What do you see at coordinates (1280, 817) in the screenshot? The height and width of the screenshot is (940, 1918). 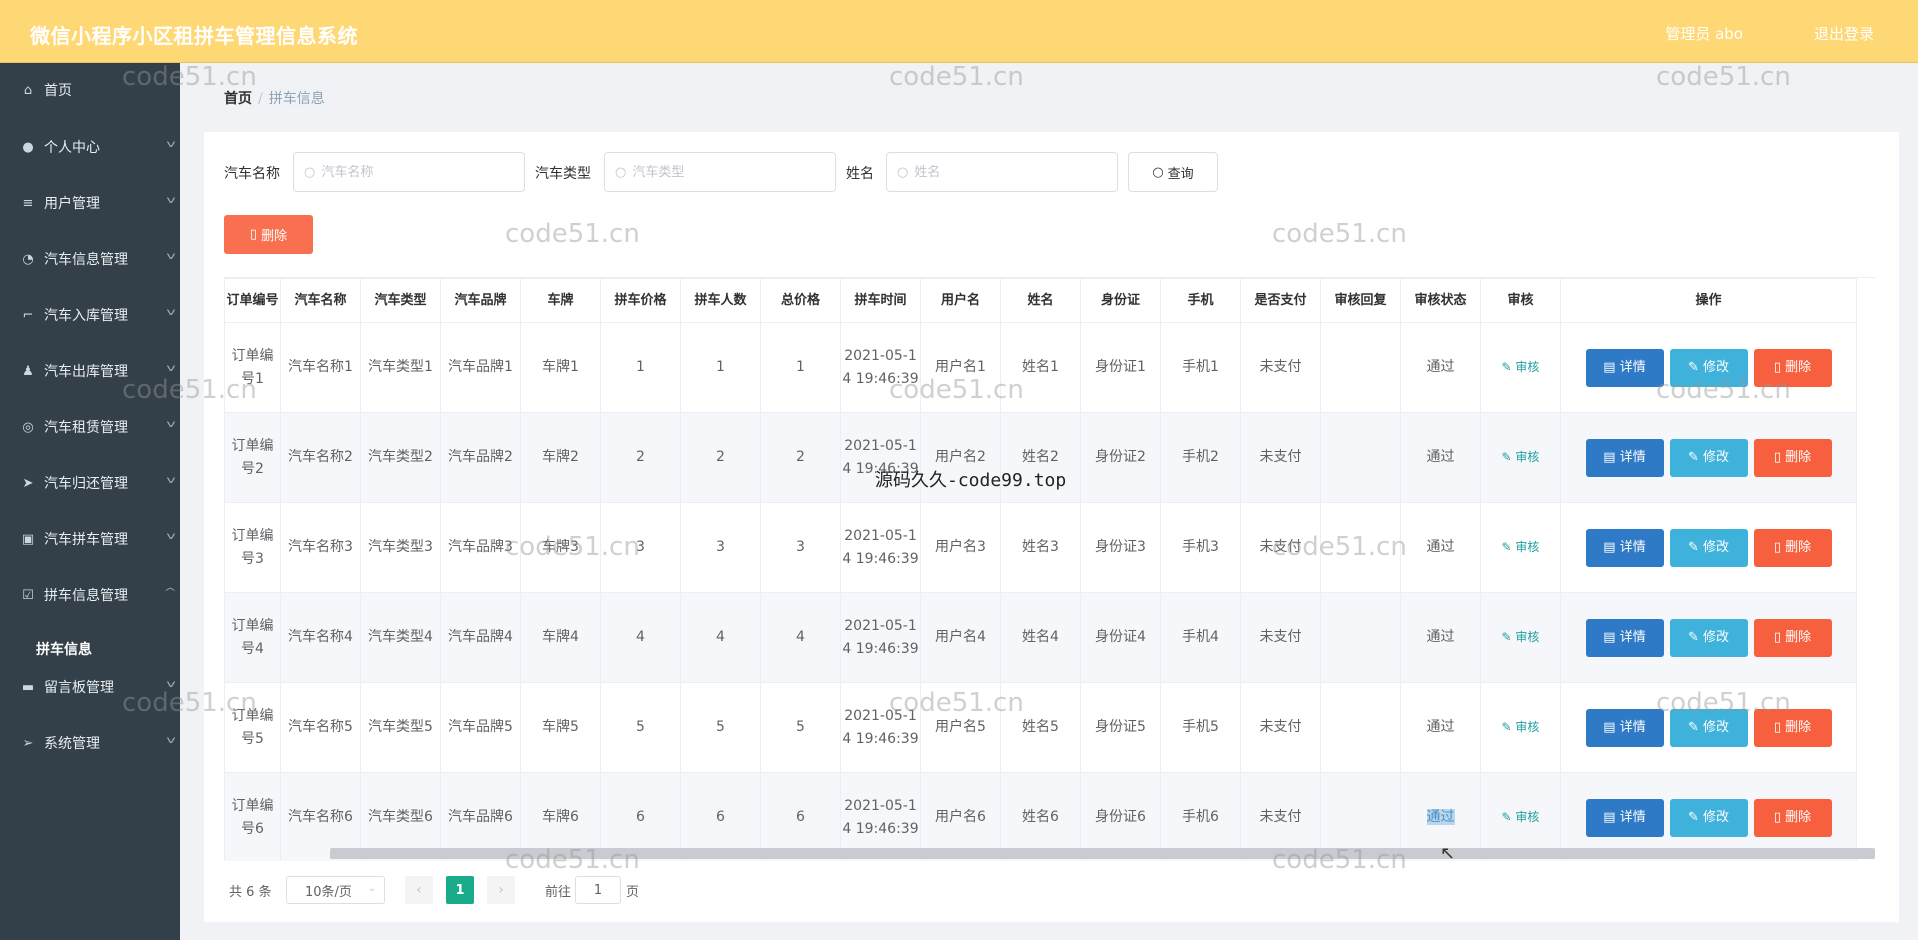 I see `cell-text: 未支付` at bounding box center [1280, 817].